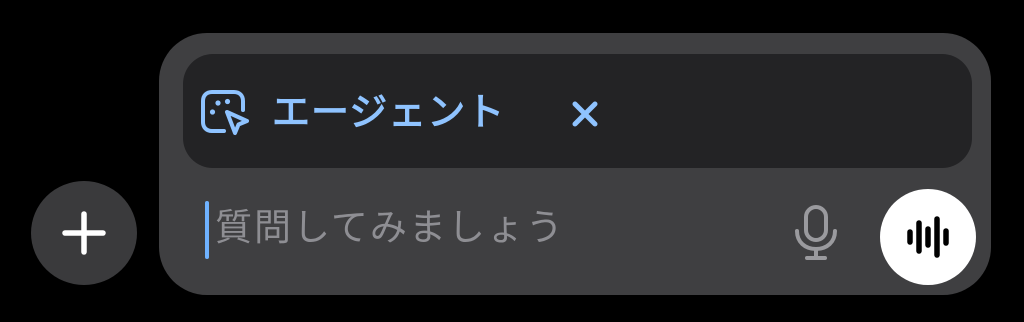  I want to click on message-input: 質問してみましょう, so click(470, 231).